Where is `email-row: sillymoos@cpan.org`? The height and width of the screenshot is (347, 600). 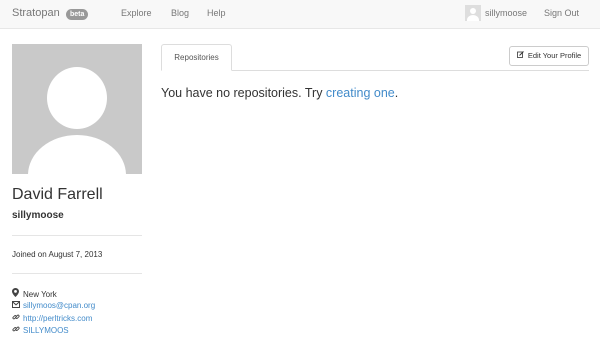
email-row: sillymoos@cpan.org is located at coordinates (53, 305).